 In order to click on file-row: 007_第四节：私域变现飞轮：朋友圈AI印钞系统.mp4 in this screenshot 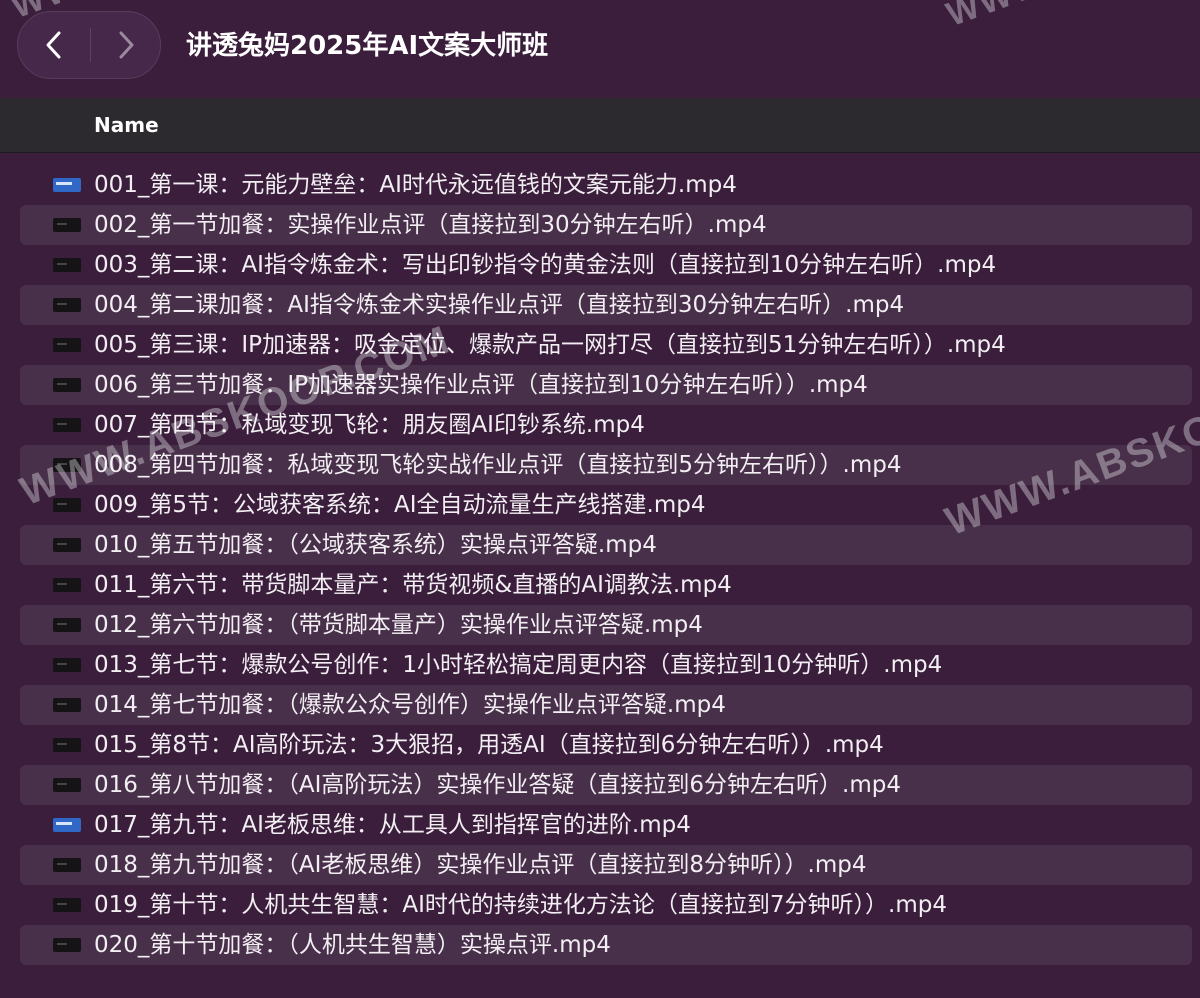, I will do `click(606, 425)`.